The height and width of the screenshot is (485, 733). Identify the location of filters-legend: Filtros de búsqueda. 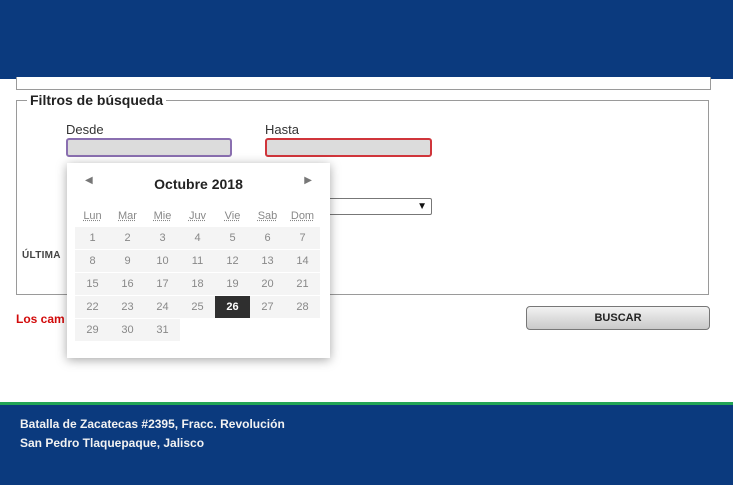
(97, 100).